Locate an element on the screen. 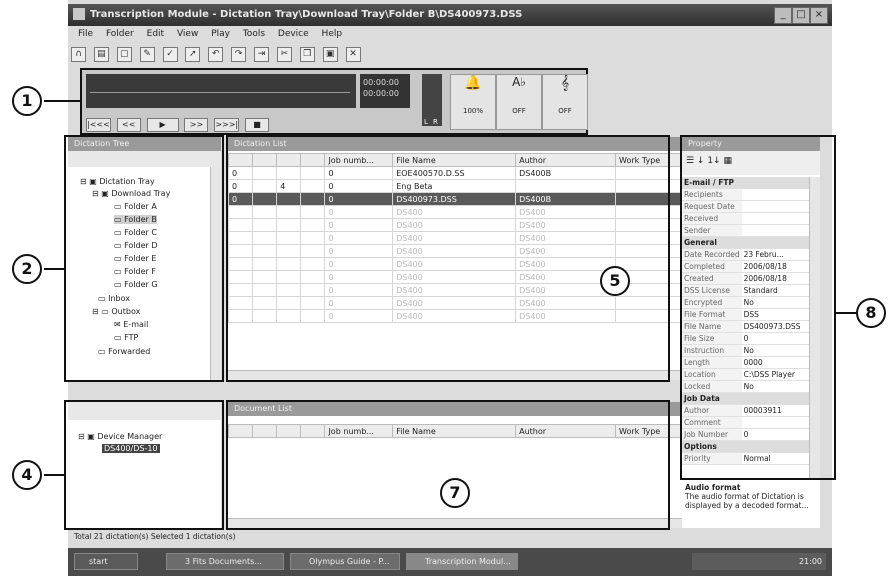 The height and width of the screenshot is (576, 893). fast-forward-button: >> is located at coordinates (196, 125).